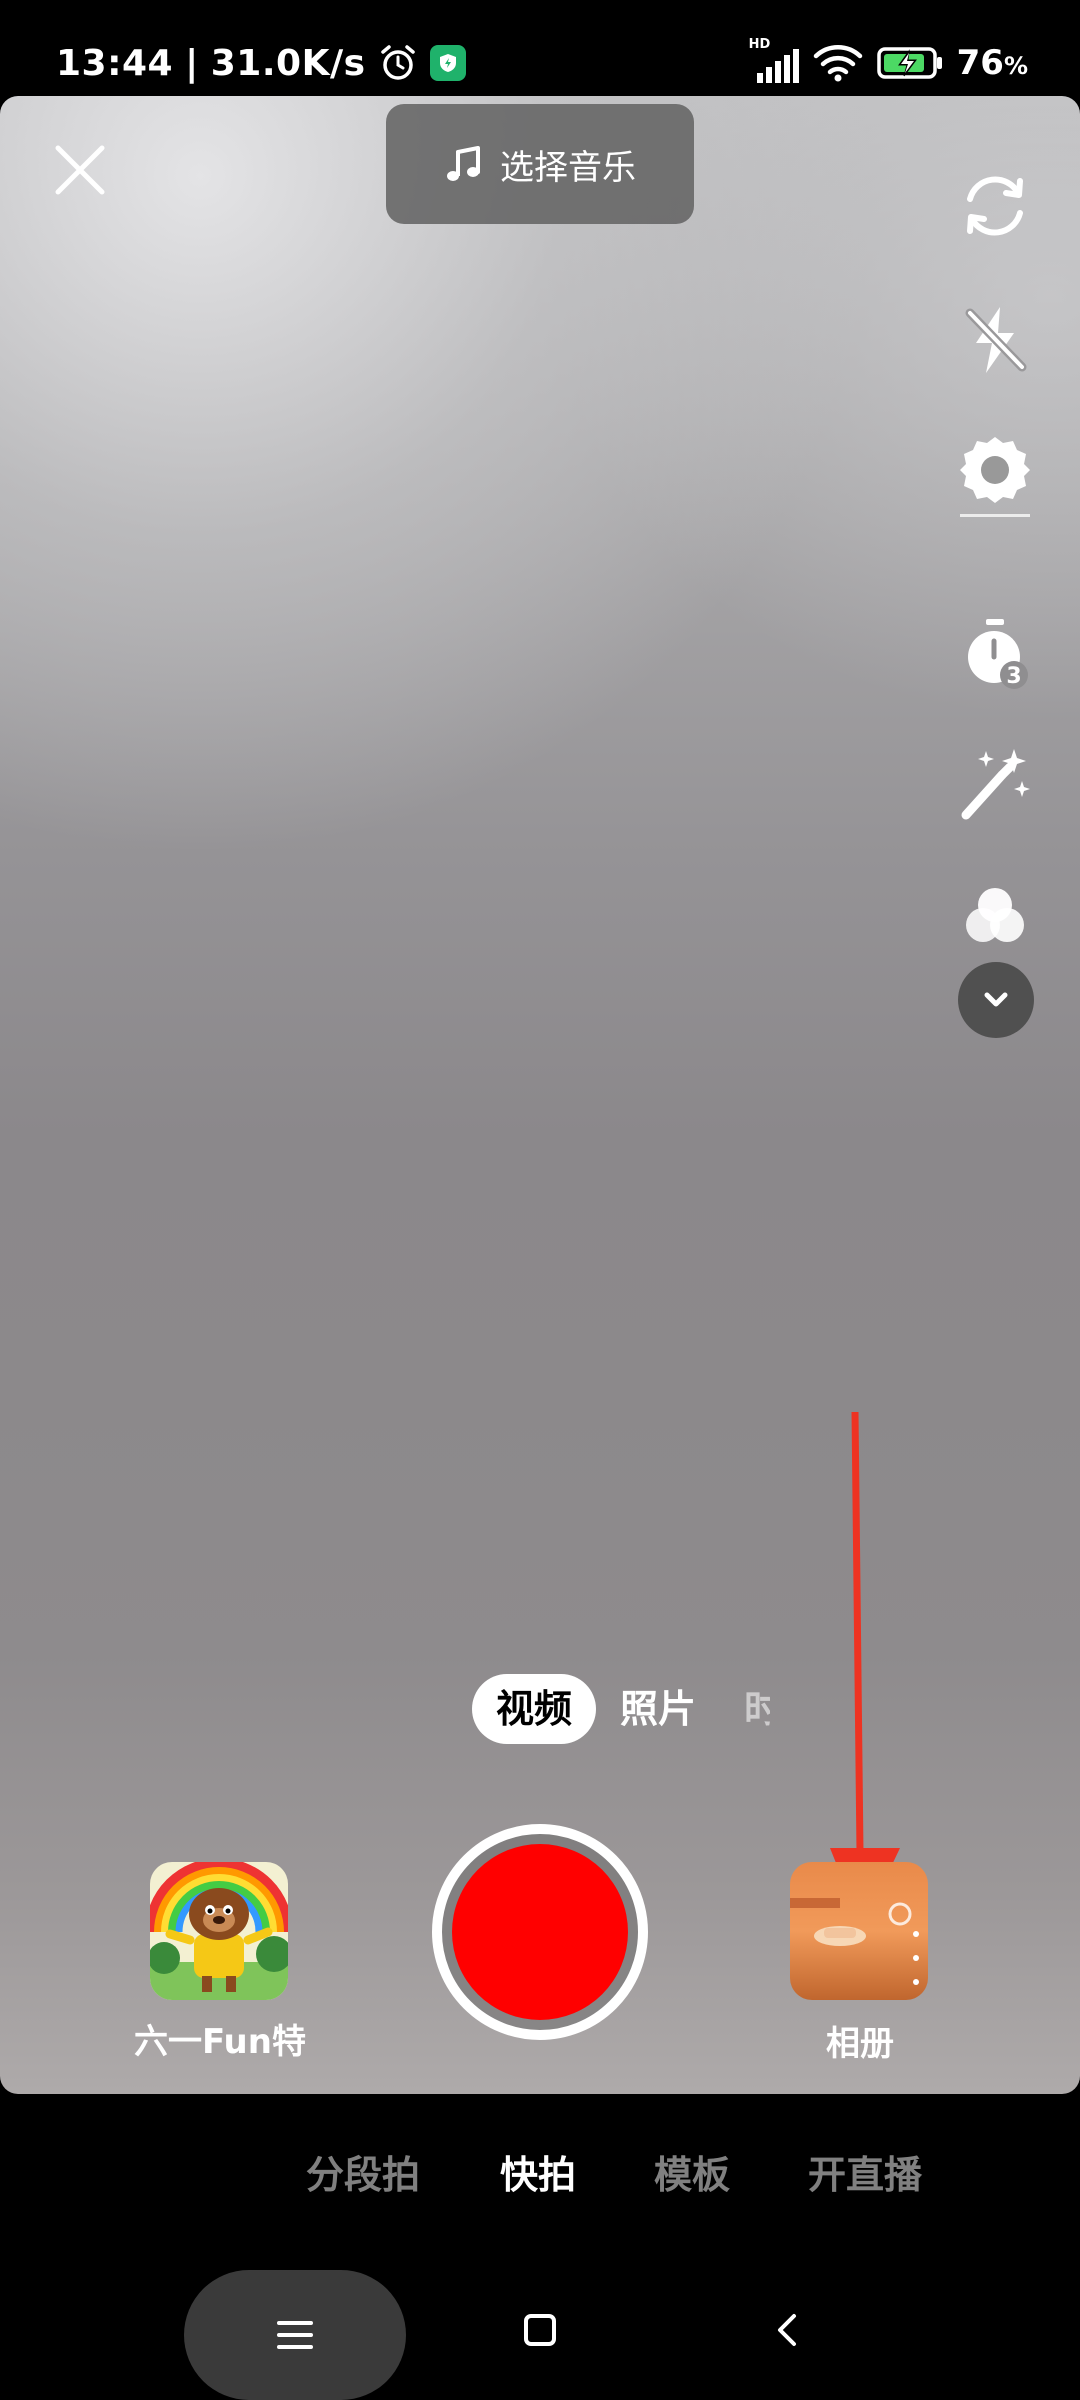  Describe the element at coordinates (995, 515) in the screenshot. I see `toolbar-divider` at that location.